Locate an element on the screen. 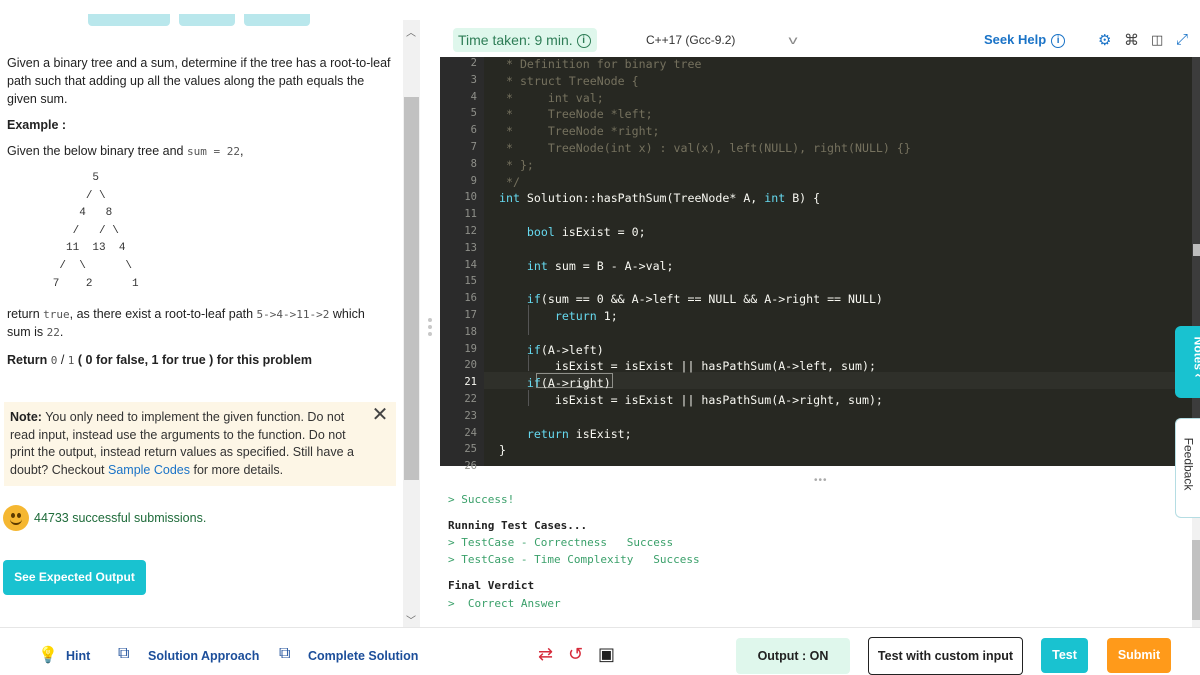 Image resolution: width=1200 pixels, height=675 pixels. command-icon: ⌘ is located at coordinates (1131, 40).